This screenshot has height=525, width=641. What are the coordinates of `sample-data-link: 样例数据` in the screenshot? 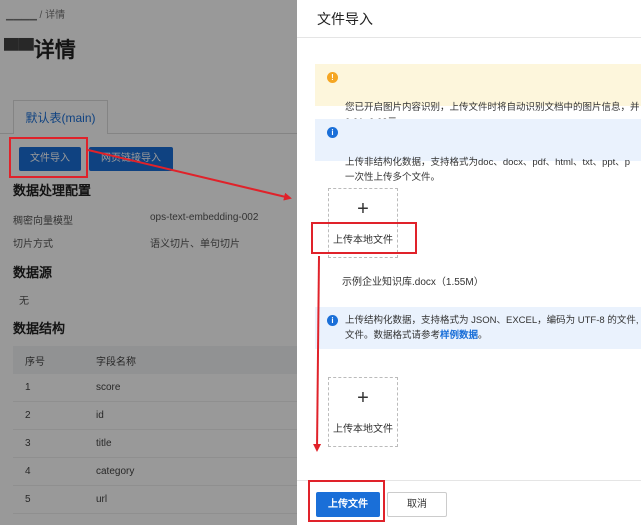 It's located at (459, 335).